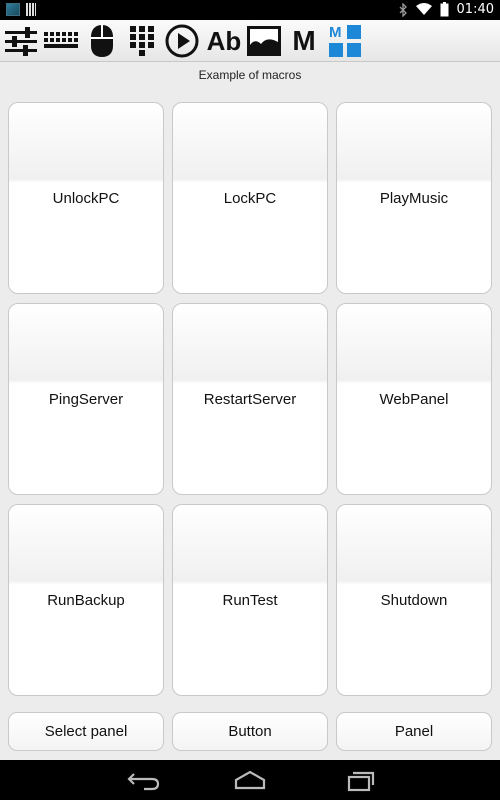  Describe the element at coordinates (475, 9) in the screenshot. I see `clock: 01:40` at that location.